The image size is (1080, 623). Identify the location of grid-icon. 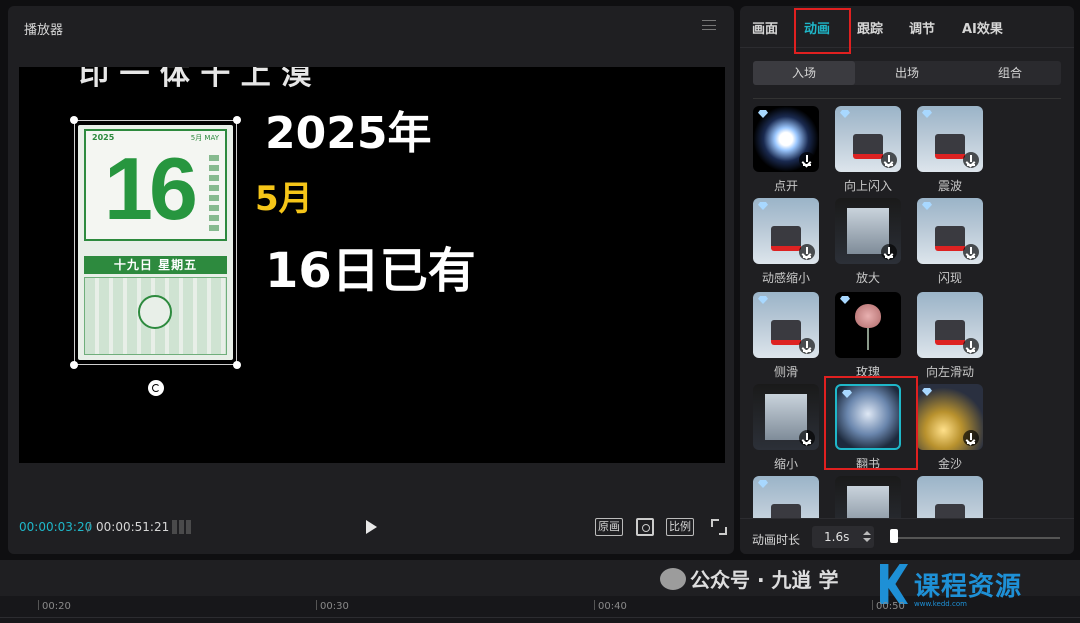
(182, 527).